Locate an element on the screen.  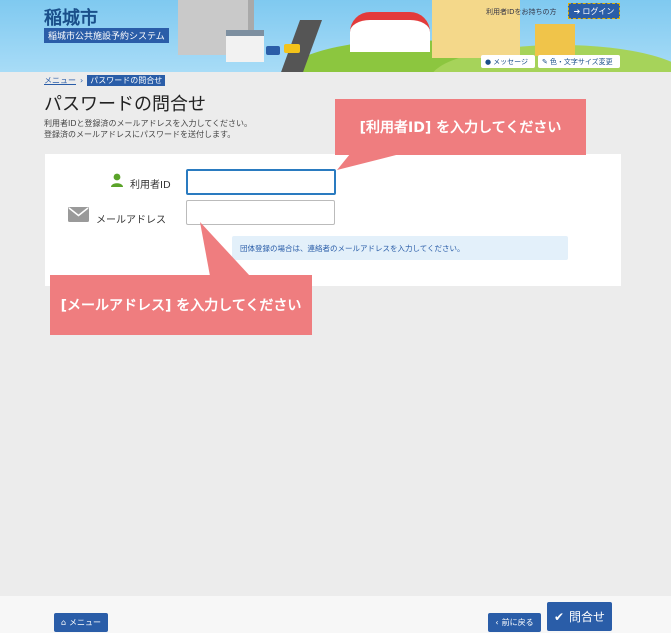
login-hint: 利用者IDをお持ちの方 is located at coordinates (521, 12).